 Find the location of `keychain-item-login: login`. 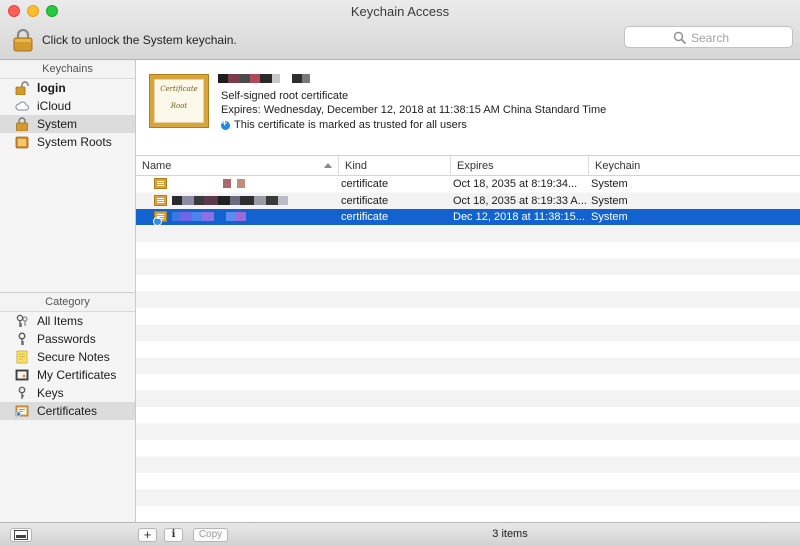

keychain-item-login: login is located at coordinates (67, 88).